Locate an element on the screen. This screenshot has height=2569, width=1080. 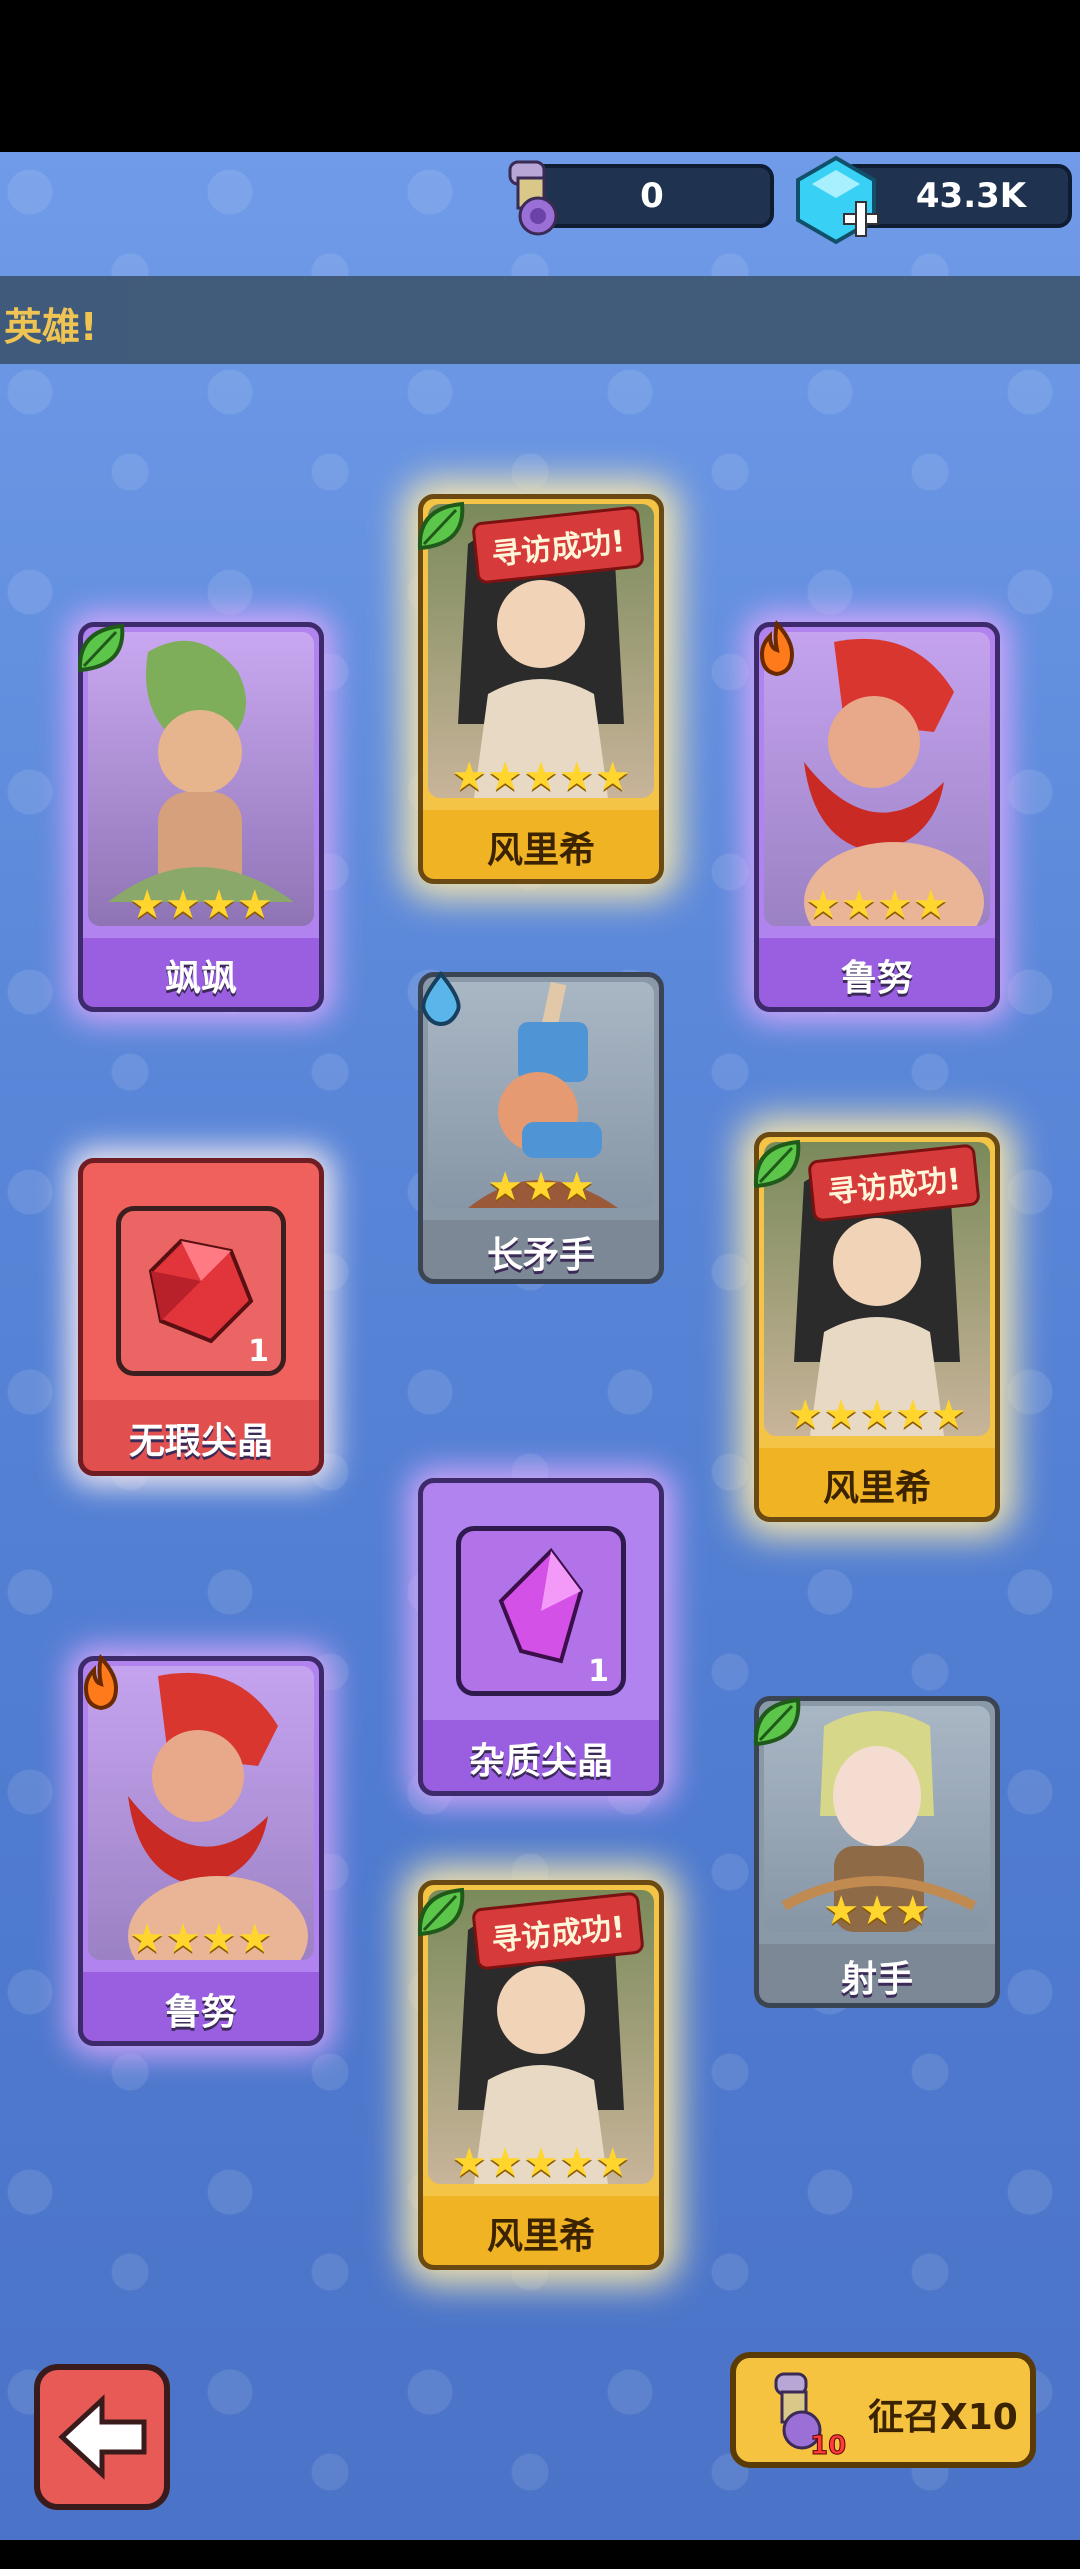
item-card-impure-spinel: 1 杂质尖晶 is located at coordinates (541, 1637).